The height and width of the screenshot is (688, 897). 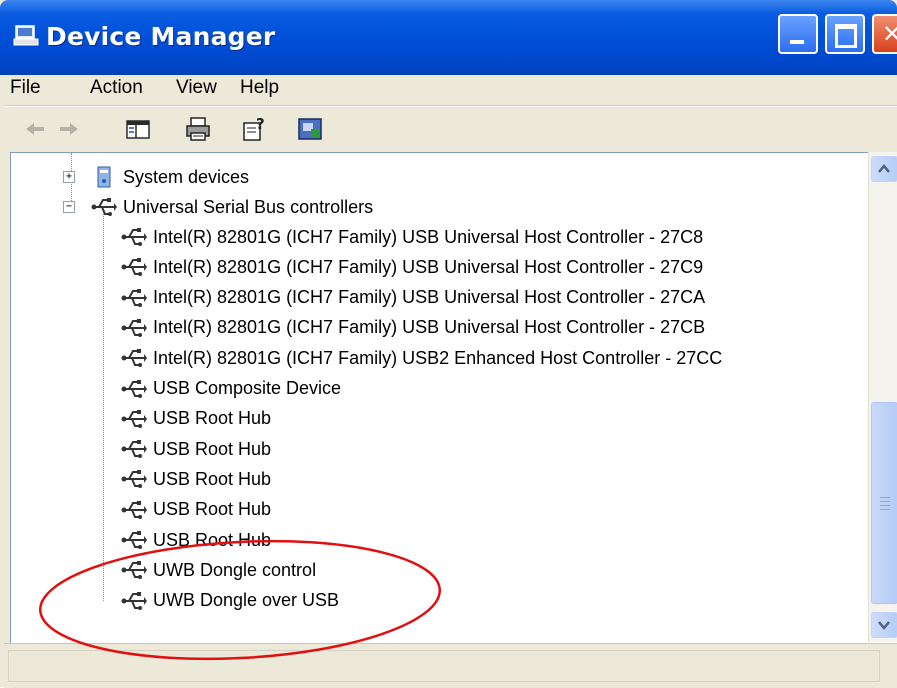 I want to click on maximize-button, so click(x=845, y=34).